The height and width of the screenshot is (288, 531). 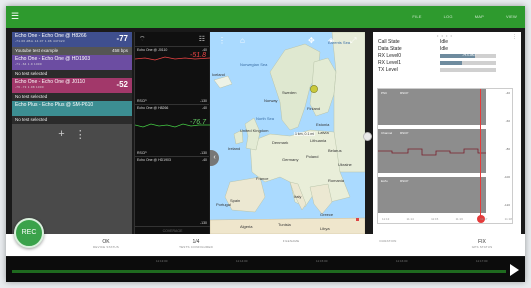 I want to click on call-state-value: Idle, so click(x=444, y=41).